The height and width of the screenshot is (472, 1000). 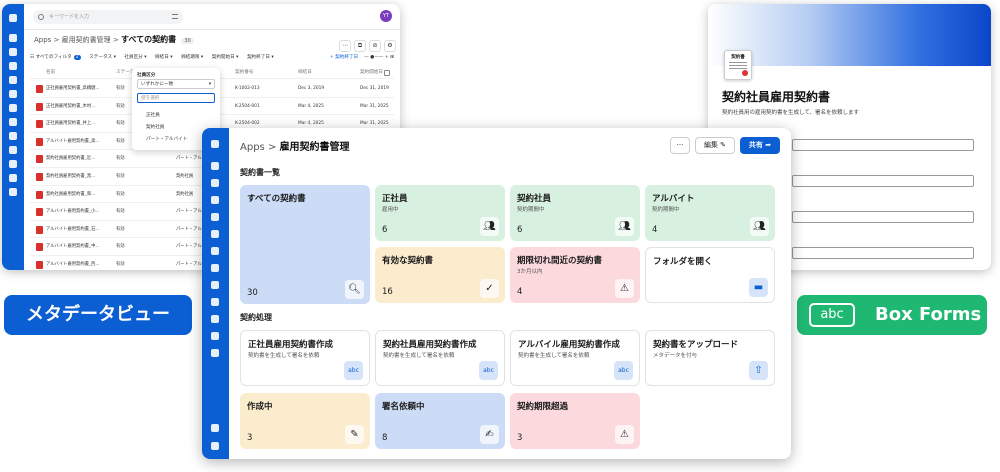 I want to click on process-card: アルバイル雇用契約書作成 契約書を生成して署名を依頼 abc, so click(x=575, y=358).